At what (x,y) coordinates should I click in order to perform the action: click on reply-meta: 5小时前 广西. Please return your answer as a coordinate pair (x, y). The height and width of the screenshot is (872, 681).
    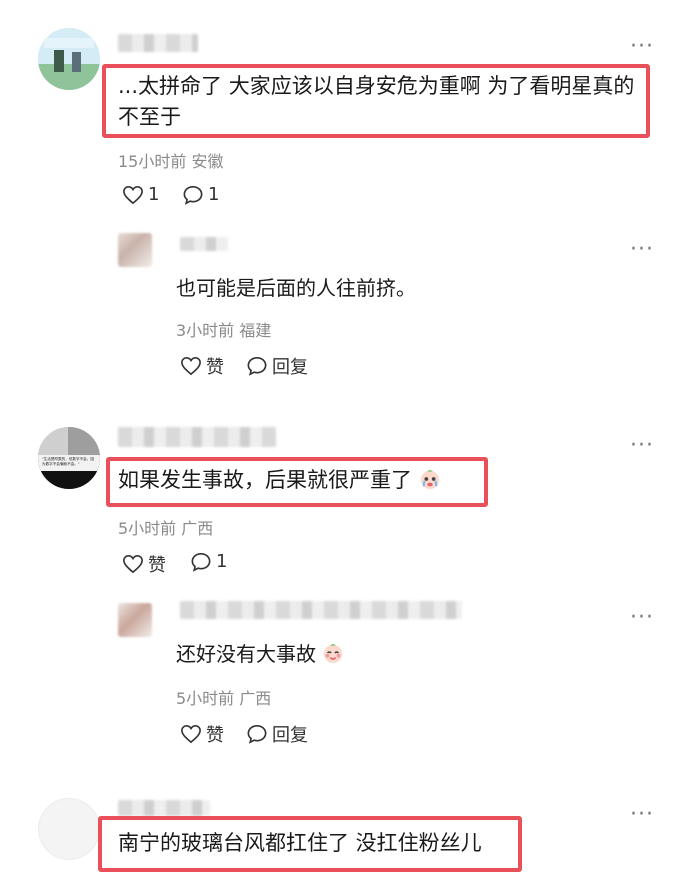
    Looking at the image, I should click on (224, 698).